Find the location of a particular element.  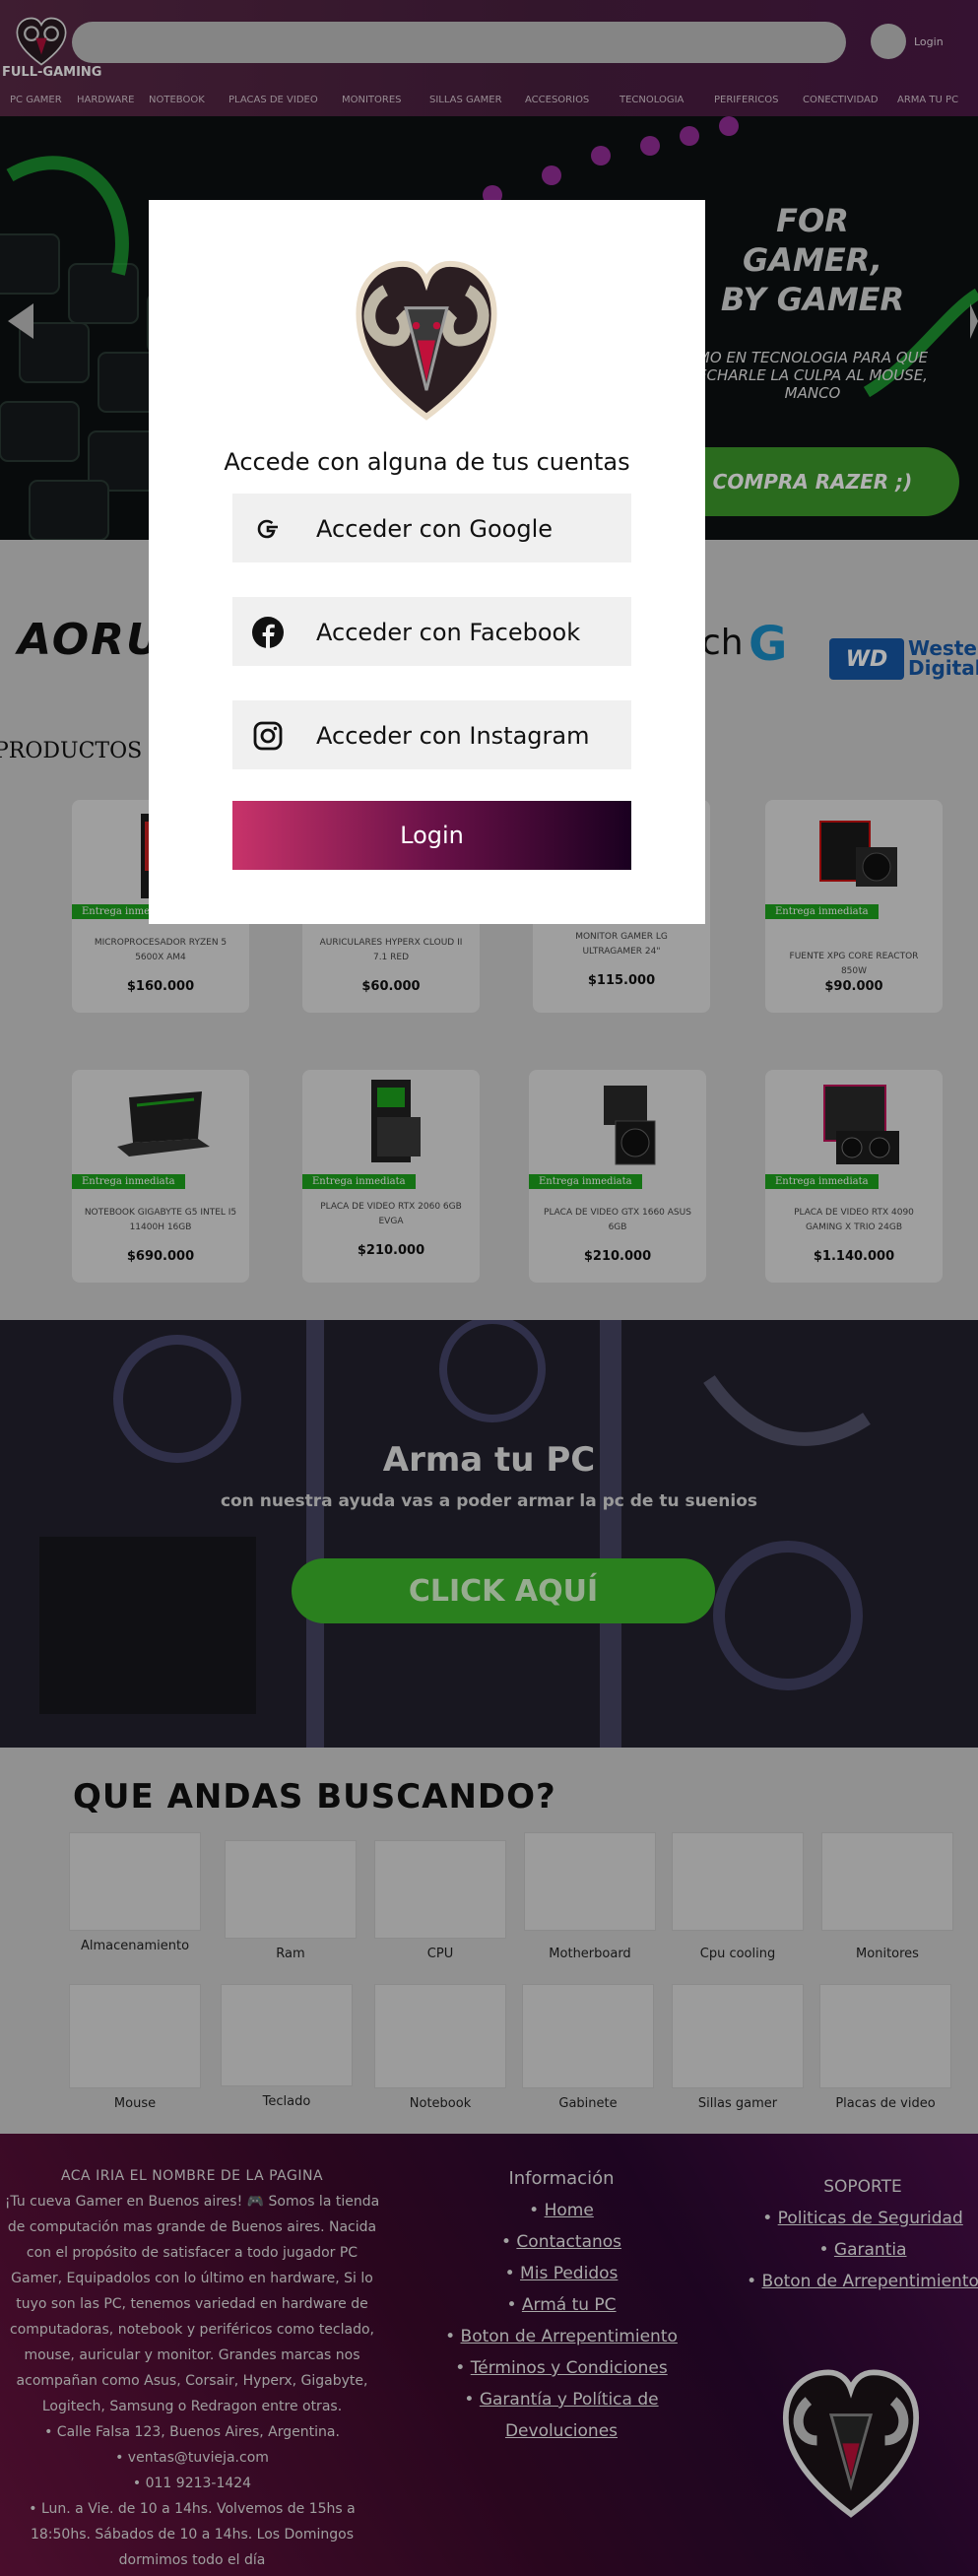

facebook-icon is located at coordinates (268, 633).